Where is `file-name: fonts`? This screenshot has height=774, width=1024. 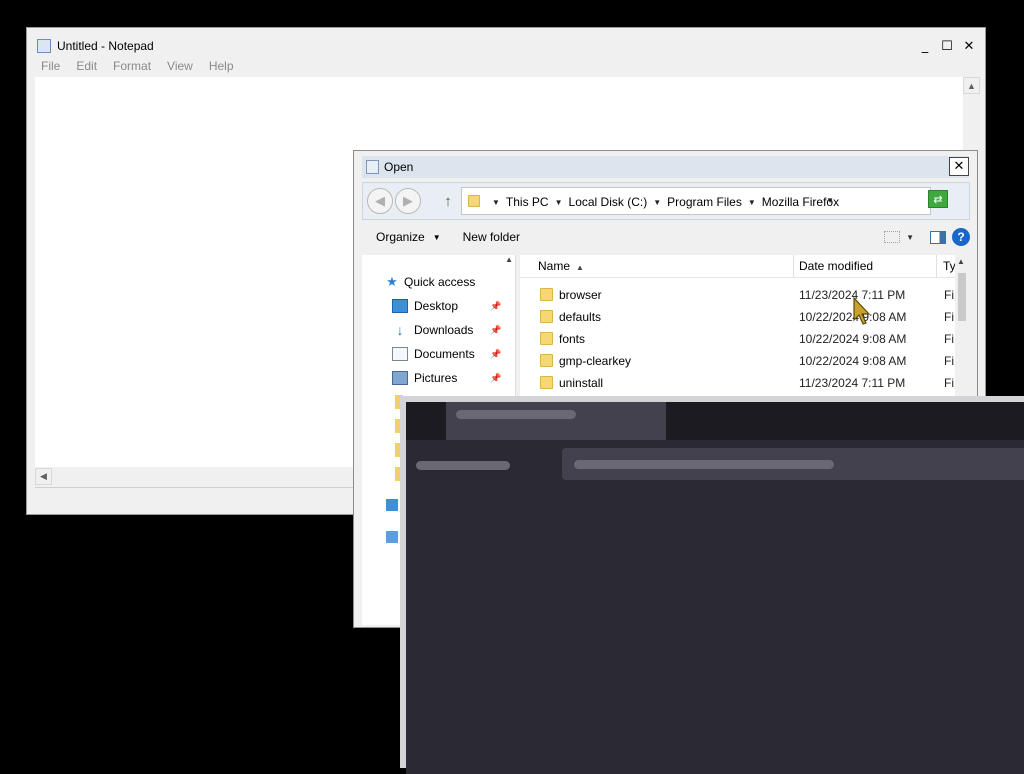 file-name: fonts is located at coordinates (572, 339).